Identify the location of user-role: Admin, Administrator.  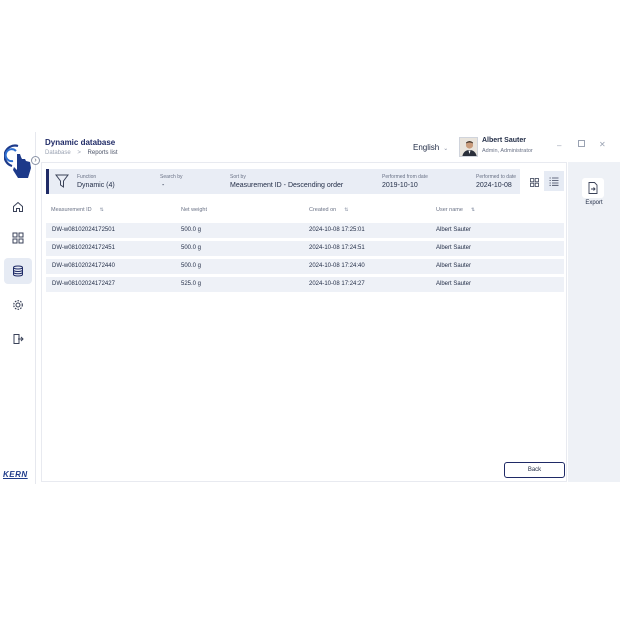
(507, 151).